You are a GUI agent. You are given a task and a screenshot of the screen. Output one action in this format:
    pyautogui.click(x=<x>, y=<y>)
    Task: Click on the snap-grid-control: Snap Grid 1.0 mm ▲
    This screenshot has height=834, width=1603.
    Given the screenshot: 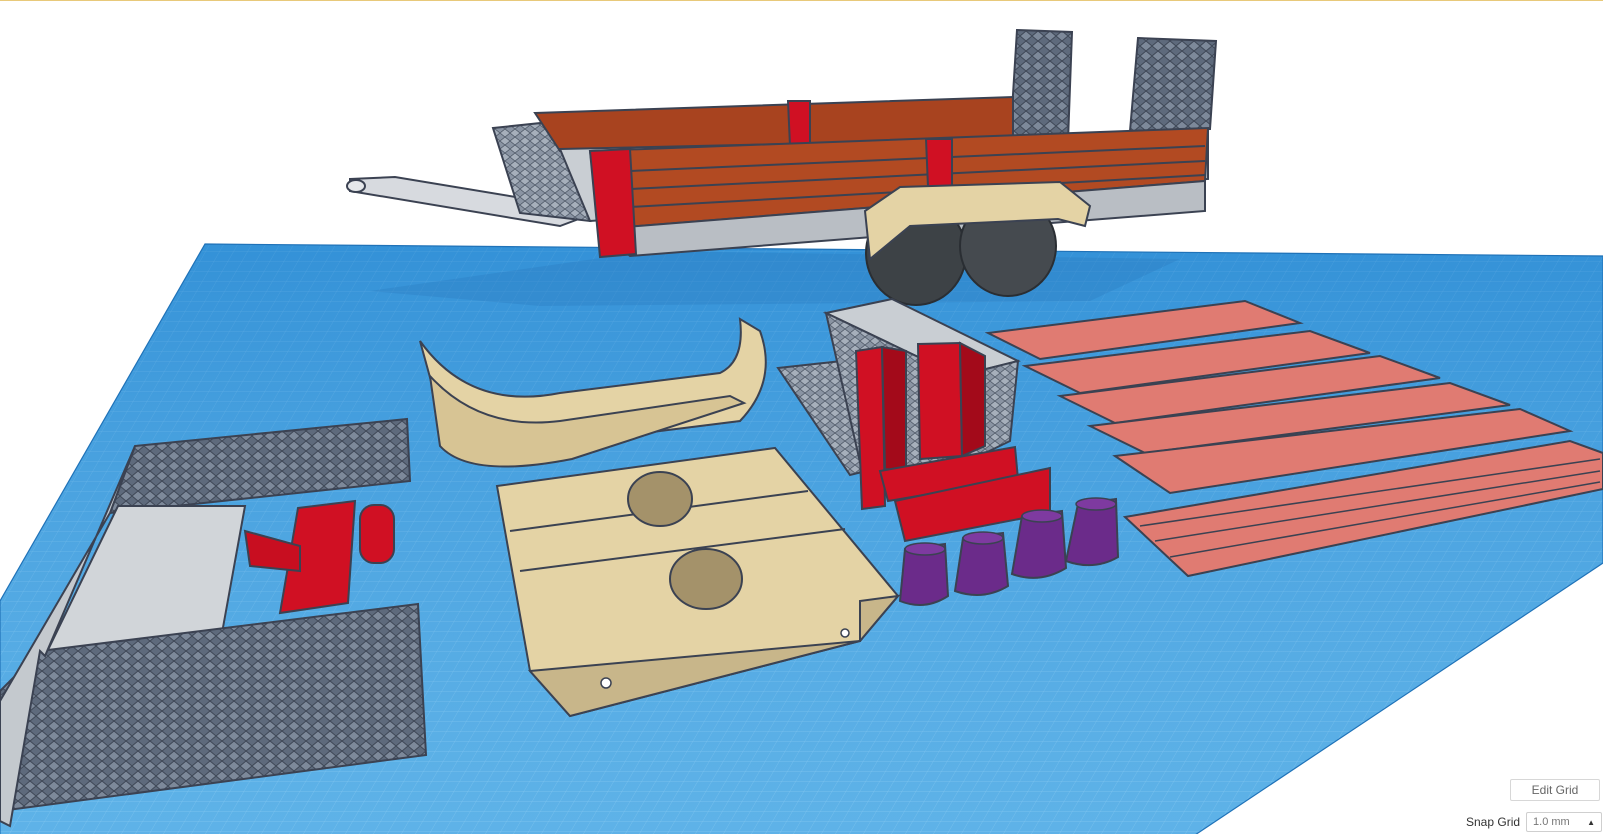 What is the action you would take?
    pyautogui.click(x=1534, y=822)
    